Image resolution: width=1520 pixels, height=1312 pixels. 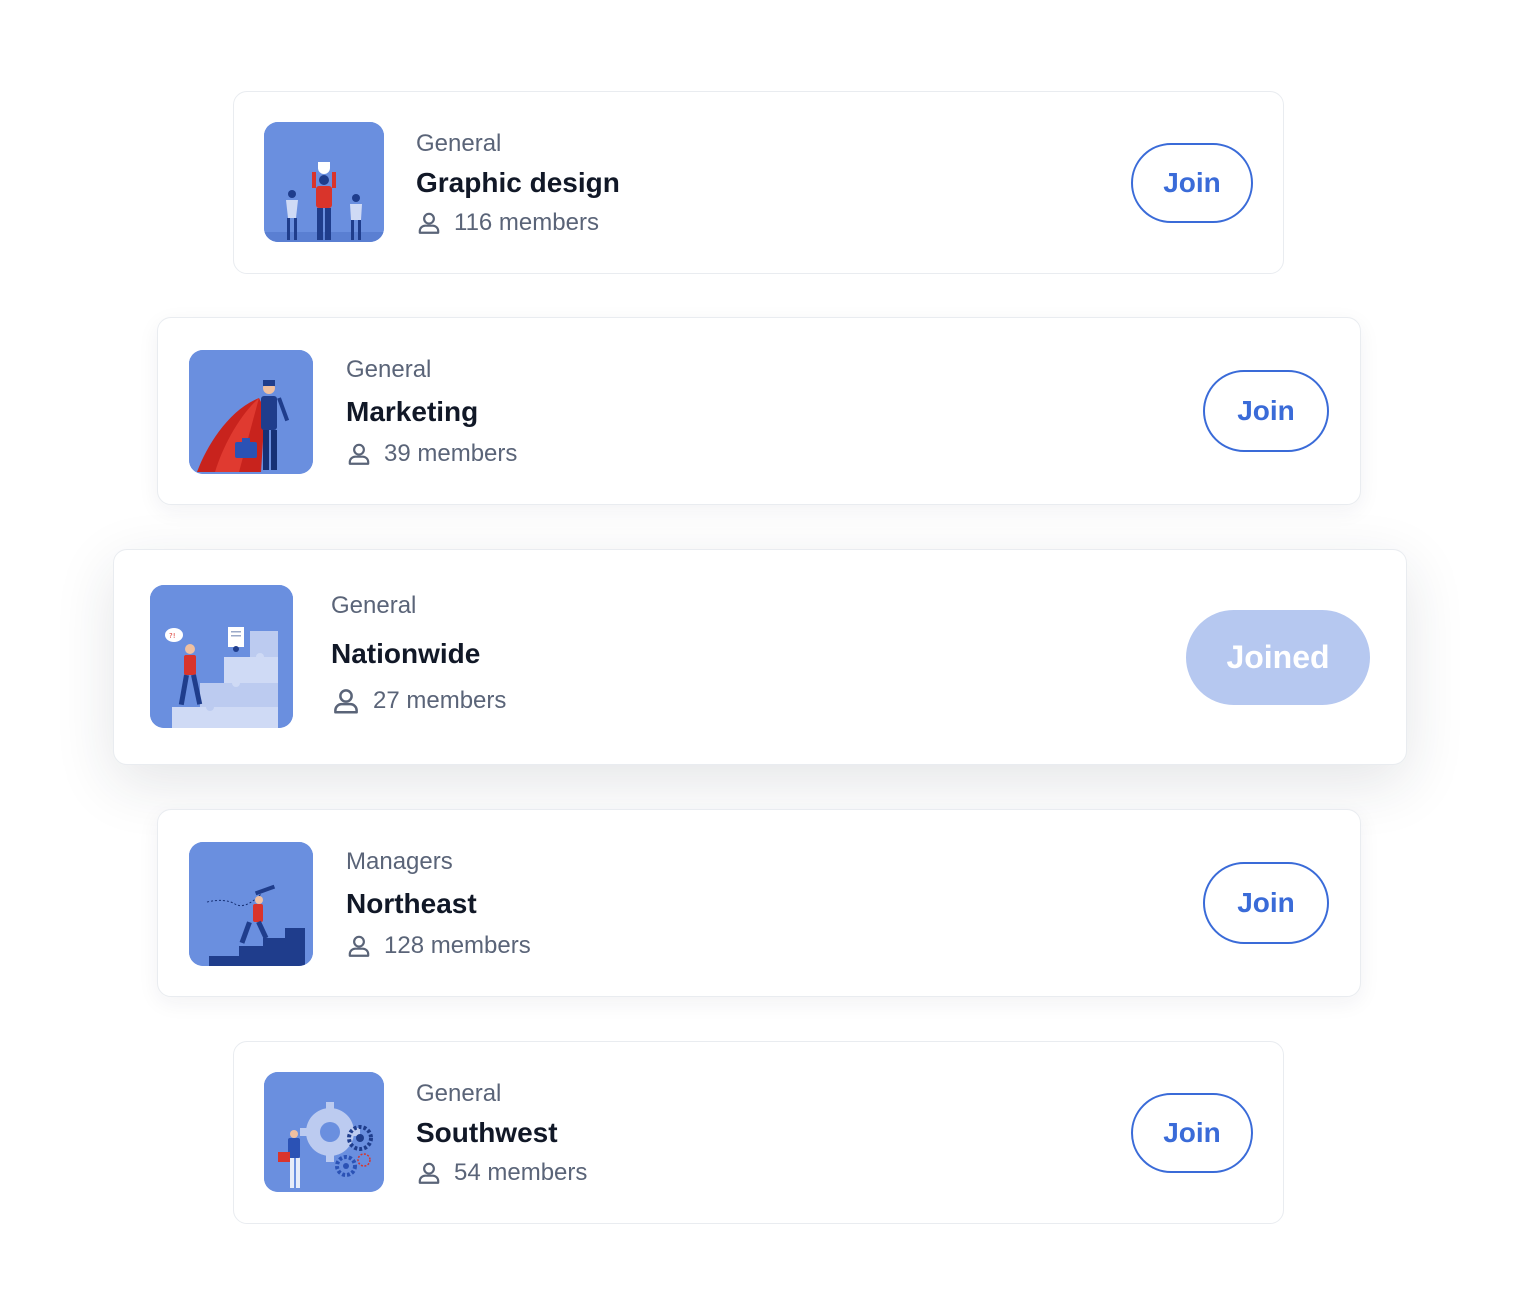 What do you see at coordinates (440, 700) in the screenshot?
I see `member-count-label: 27 members` at bounding box center [440, 700].